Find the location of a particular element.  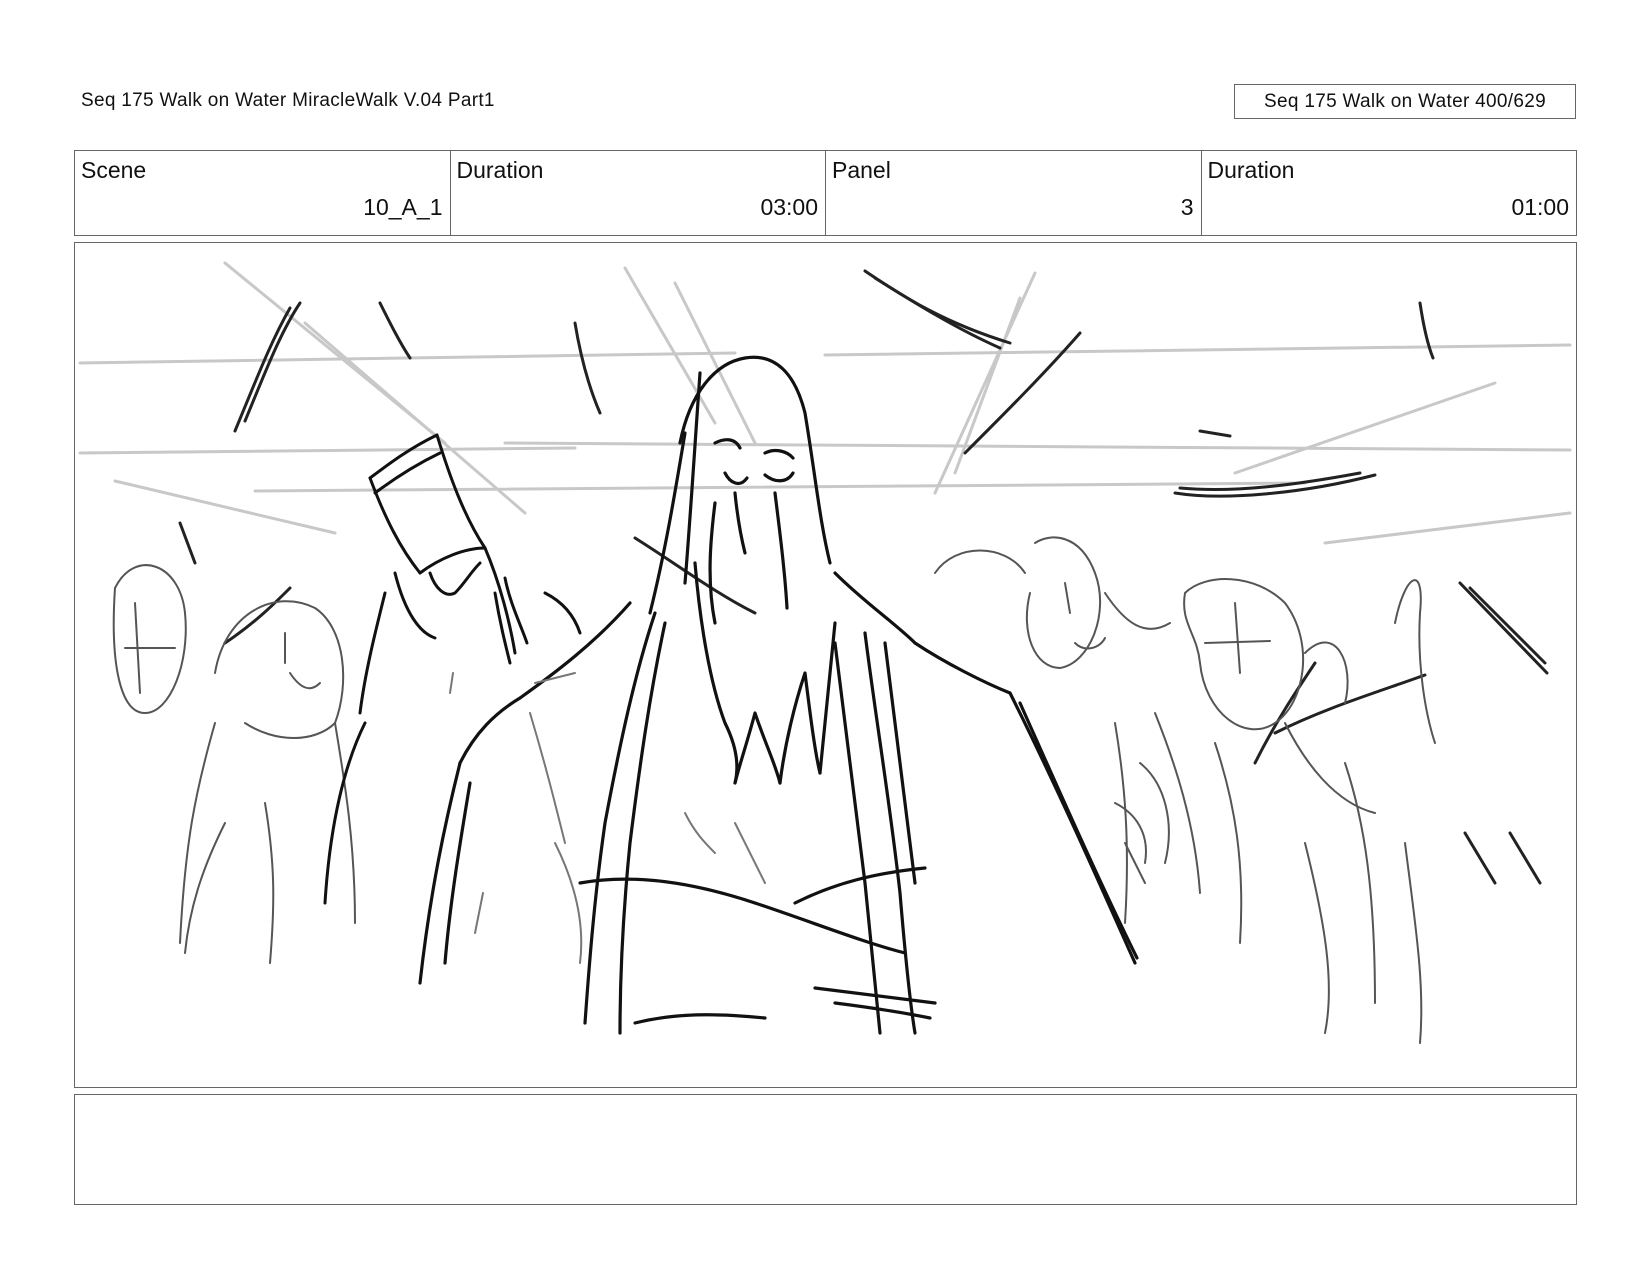

panel-duration-cell: Duration 01:00 is located at coordinates (1389, 193).